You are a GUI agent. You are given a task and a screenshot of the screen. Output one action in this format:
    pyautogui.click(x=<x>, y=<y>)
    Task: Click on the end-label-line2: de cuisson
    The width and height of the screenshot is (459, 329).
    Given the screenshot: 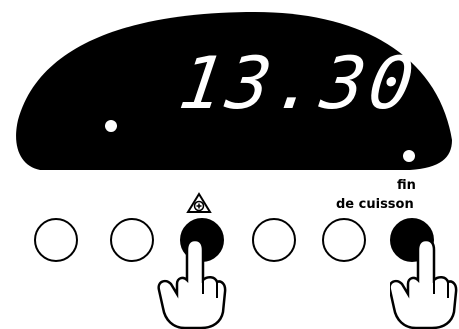 What is the action you would take?
    pyautogui.click(x=375, y=204)
    